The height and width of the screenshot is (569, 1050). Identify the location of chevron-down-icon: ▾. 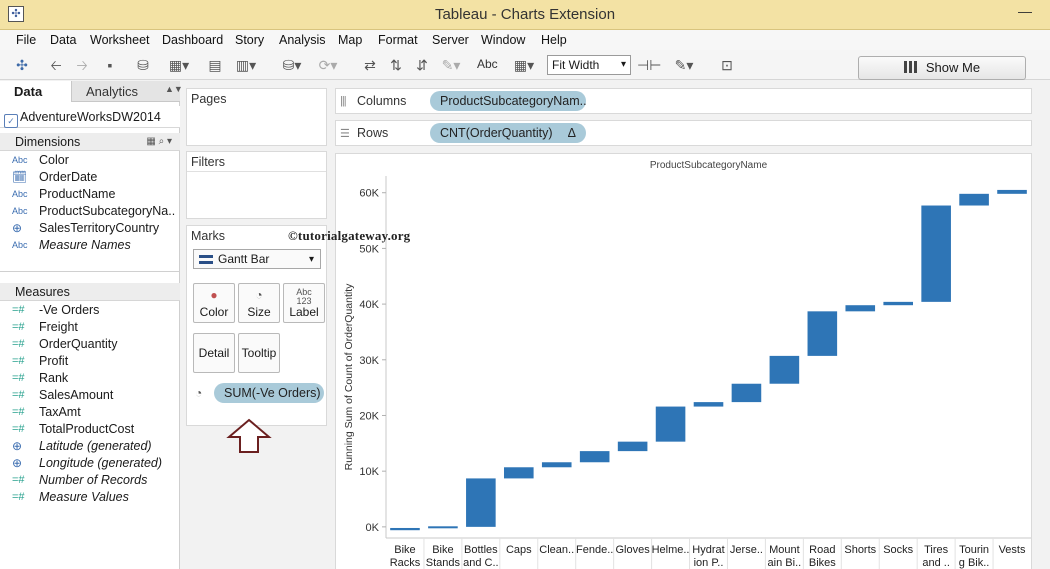
(623, 64).